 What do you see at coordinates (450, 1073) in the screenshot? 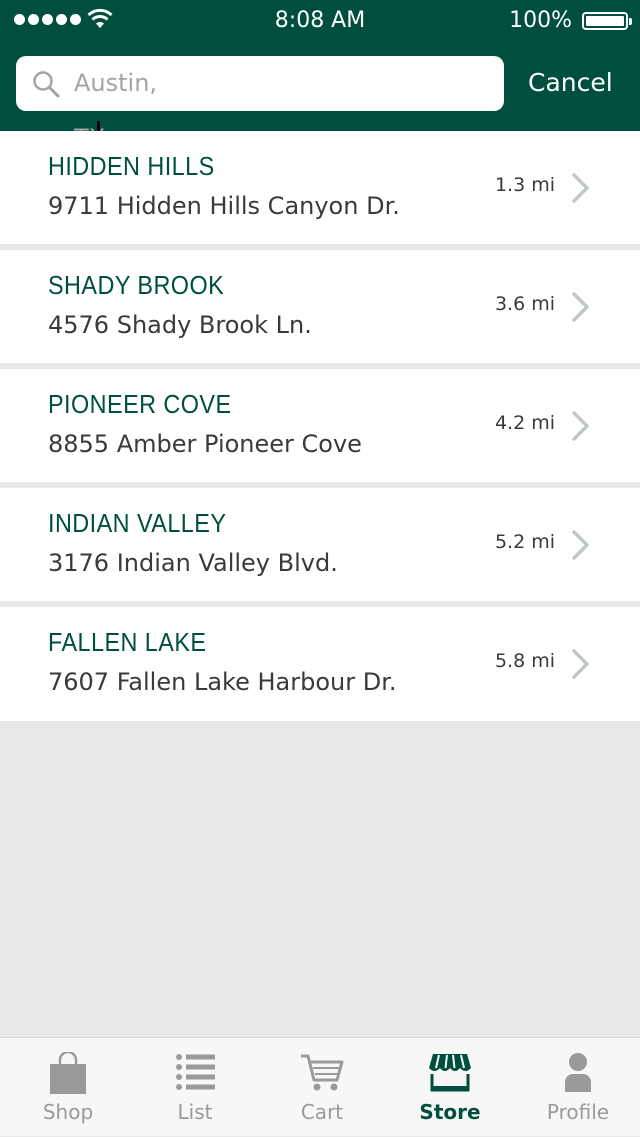
I see `store-icon` at bounding box center [450, 1073].